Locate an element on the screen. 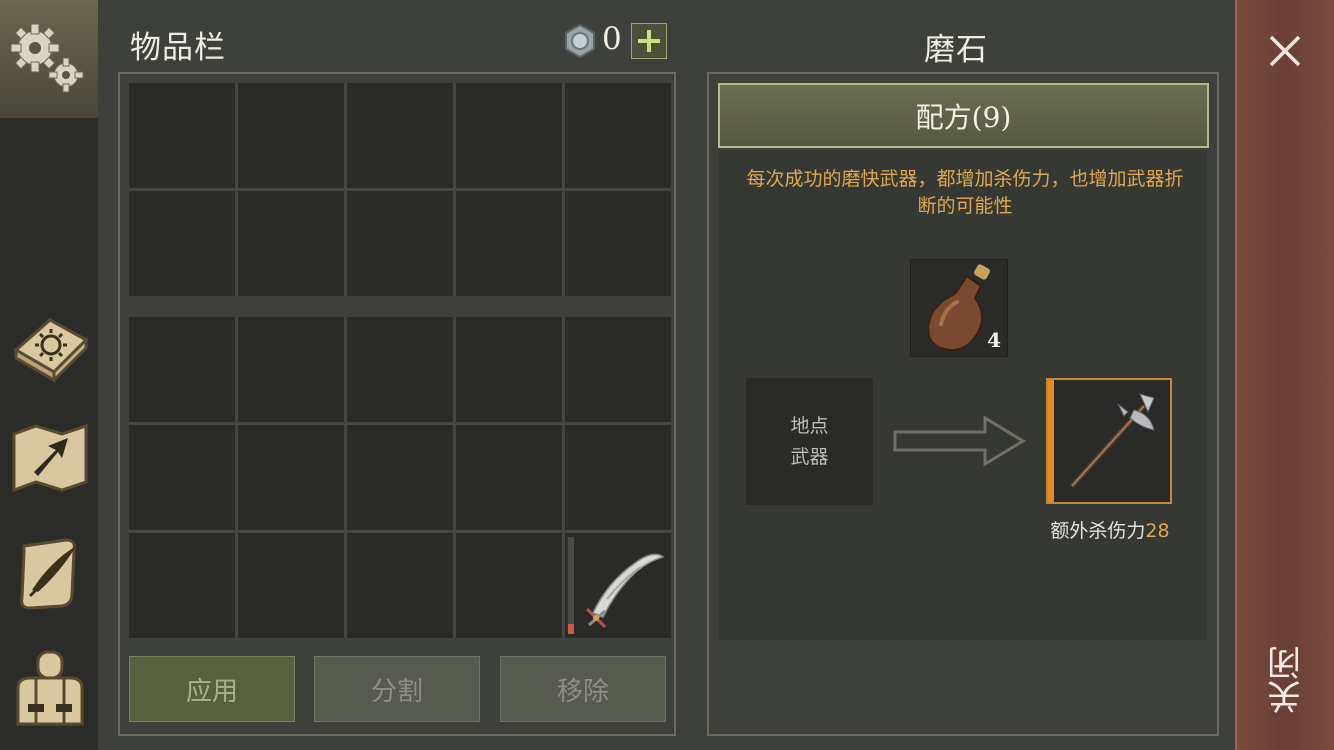 The image size is (1334, 750). recipe-description: 每次成功的磨快武器，都增加杀伤力，也增加武器折断的可能性 is located at coordinates (965, 192).